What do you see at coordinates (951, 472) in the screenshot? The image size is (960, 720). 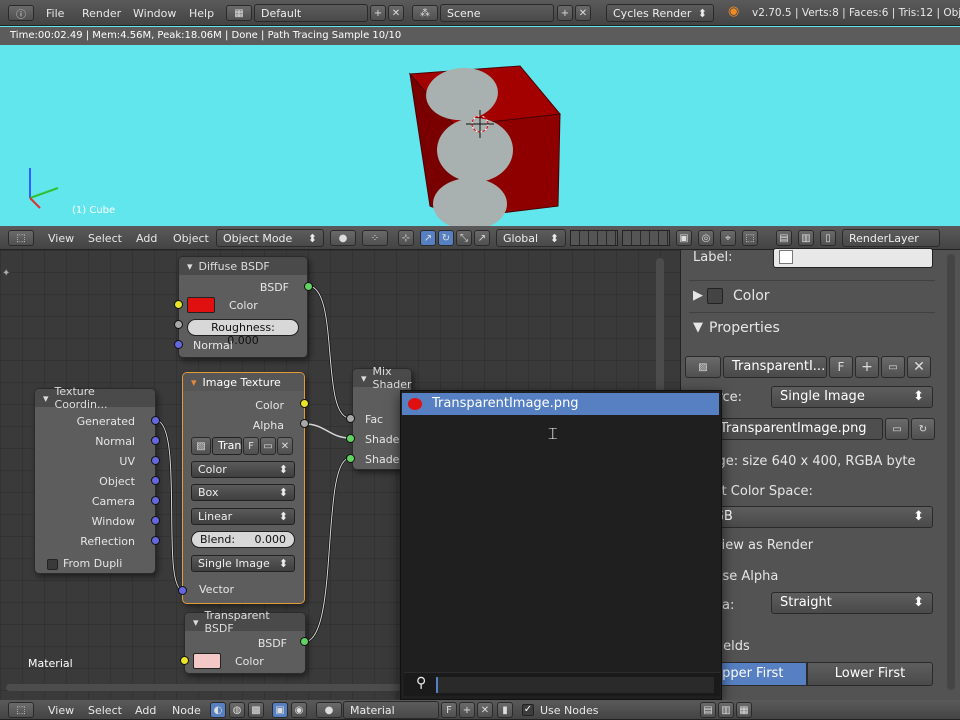 I see `properties-scrollbar` at bounding box center [951, 472].